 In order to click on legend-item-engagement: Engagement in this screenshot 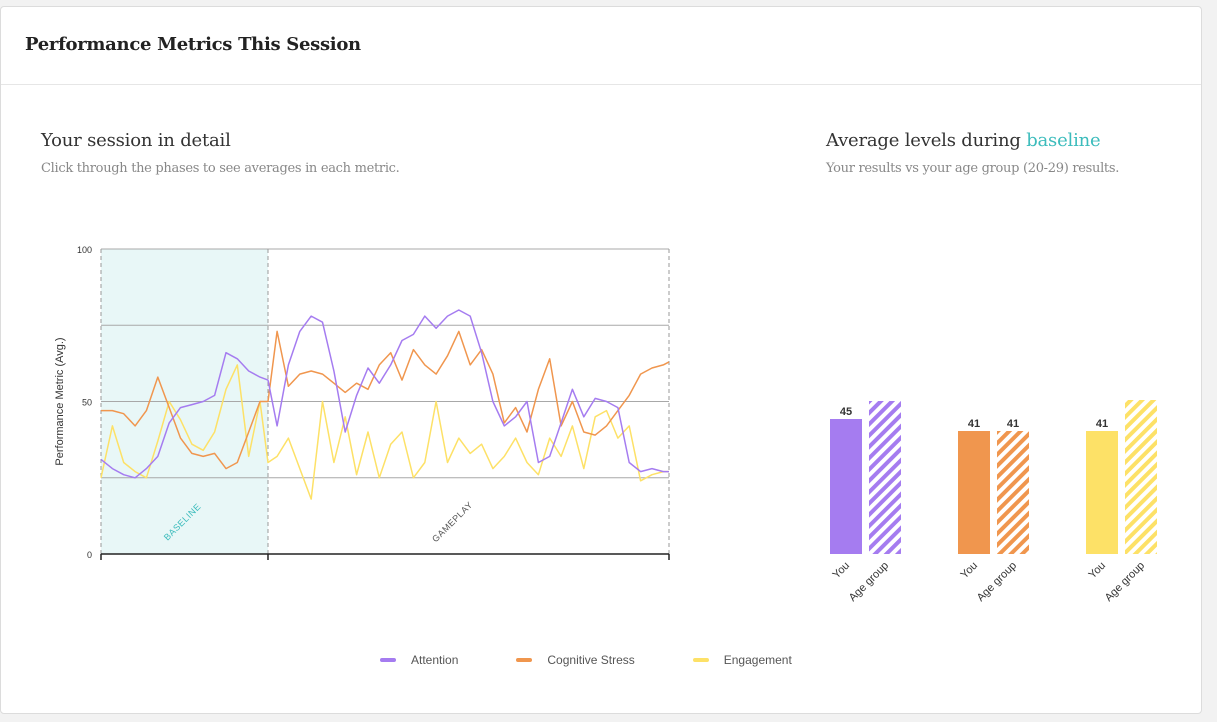, I will do `click(742, 660)`.